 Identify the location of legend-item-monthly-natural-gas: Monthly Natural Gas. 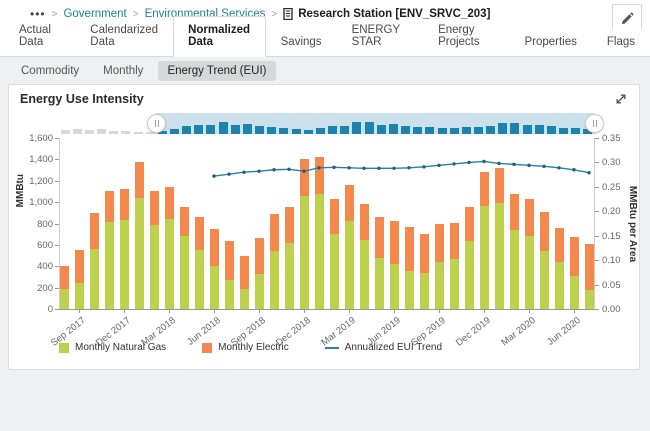
(112, 347).